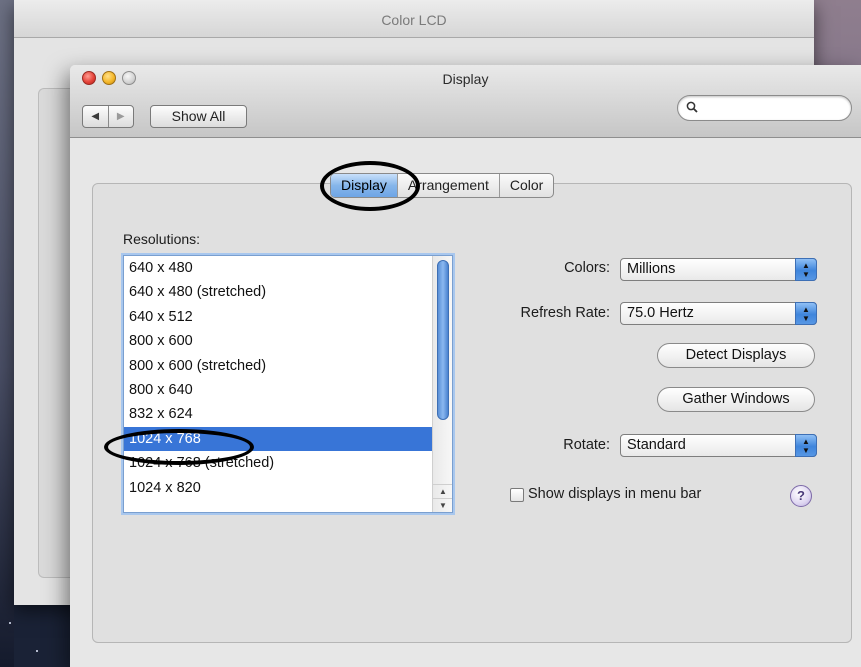  I want to click on list-item: 1024 x 768 (stretched), so click(278, 463).